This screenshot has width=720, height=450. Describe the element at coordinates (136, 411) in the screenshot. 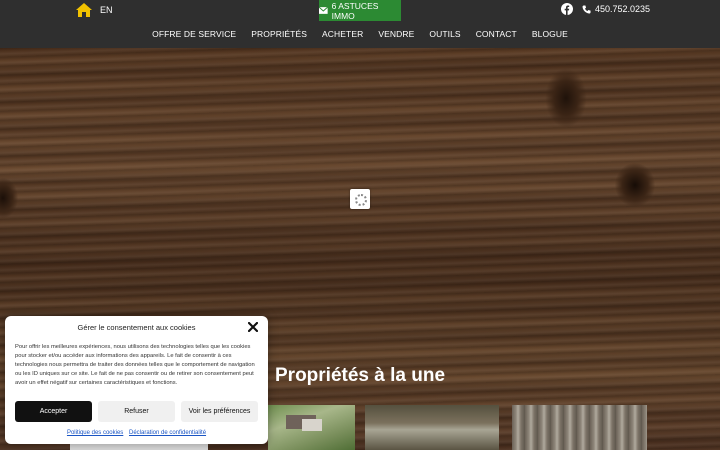

I see `refuse-button: Refuser` at that location.